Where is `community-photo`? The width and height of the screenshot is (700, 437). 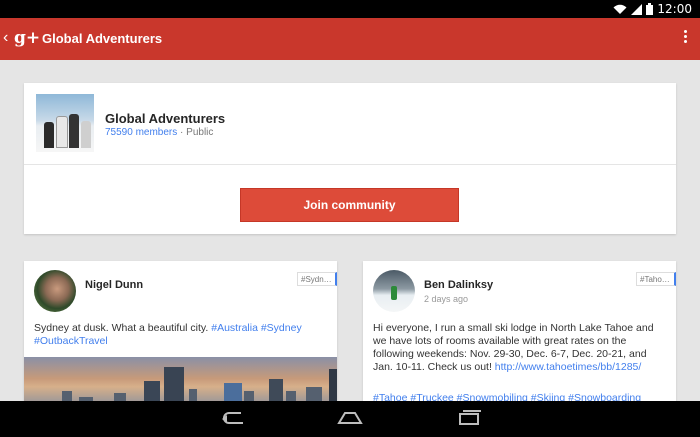 community-photo is located at coordinates (65, 123).